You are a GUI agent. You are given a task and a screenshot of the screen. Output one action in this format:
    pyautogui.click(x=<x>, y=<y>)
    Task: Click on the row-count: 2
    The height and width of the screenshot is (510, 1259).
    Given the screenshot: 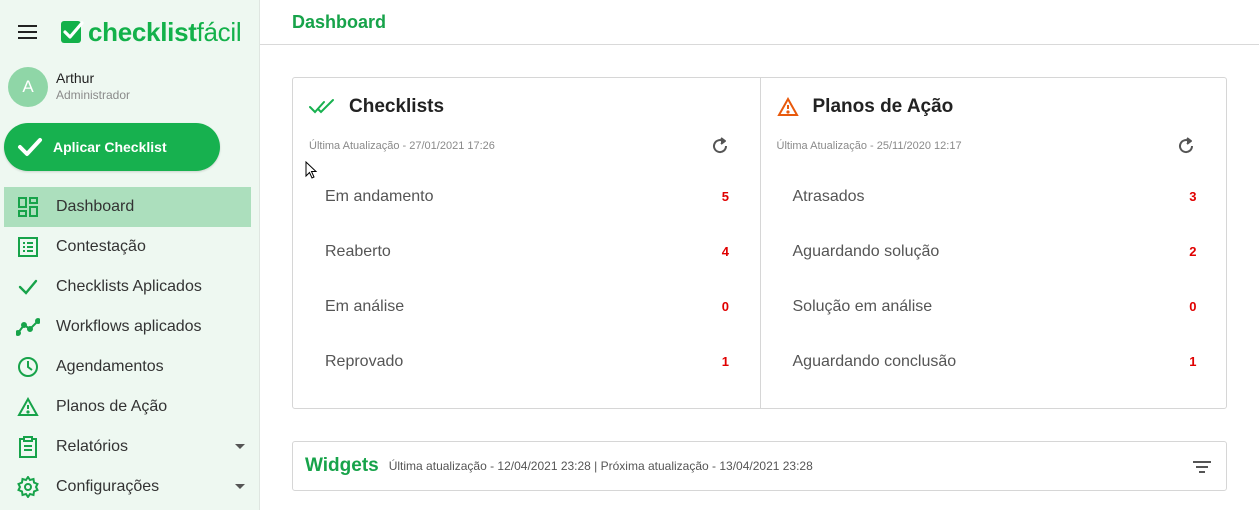 What is the action you would take?
    pyautogui.click(x=1193, y=251)
    